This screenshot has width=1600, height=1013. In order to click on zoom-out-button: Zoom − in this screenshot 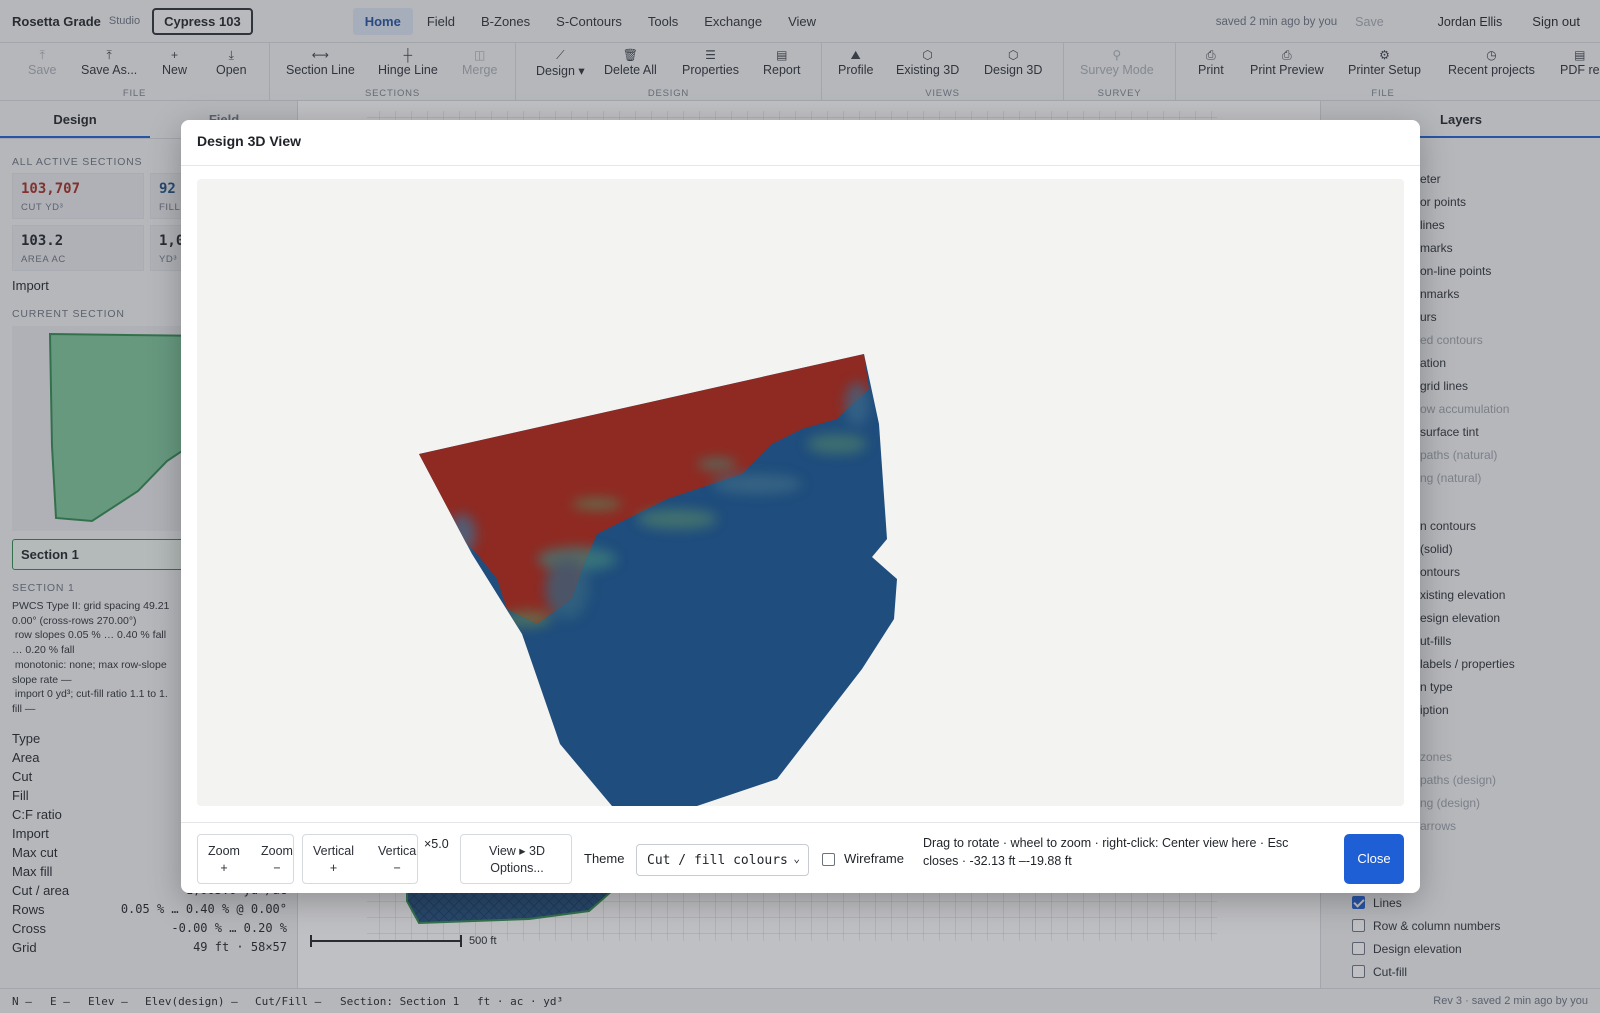, I will do `click(277, 860)`.